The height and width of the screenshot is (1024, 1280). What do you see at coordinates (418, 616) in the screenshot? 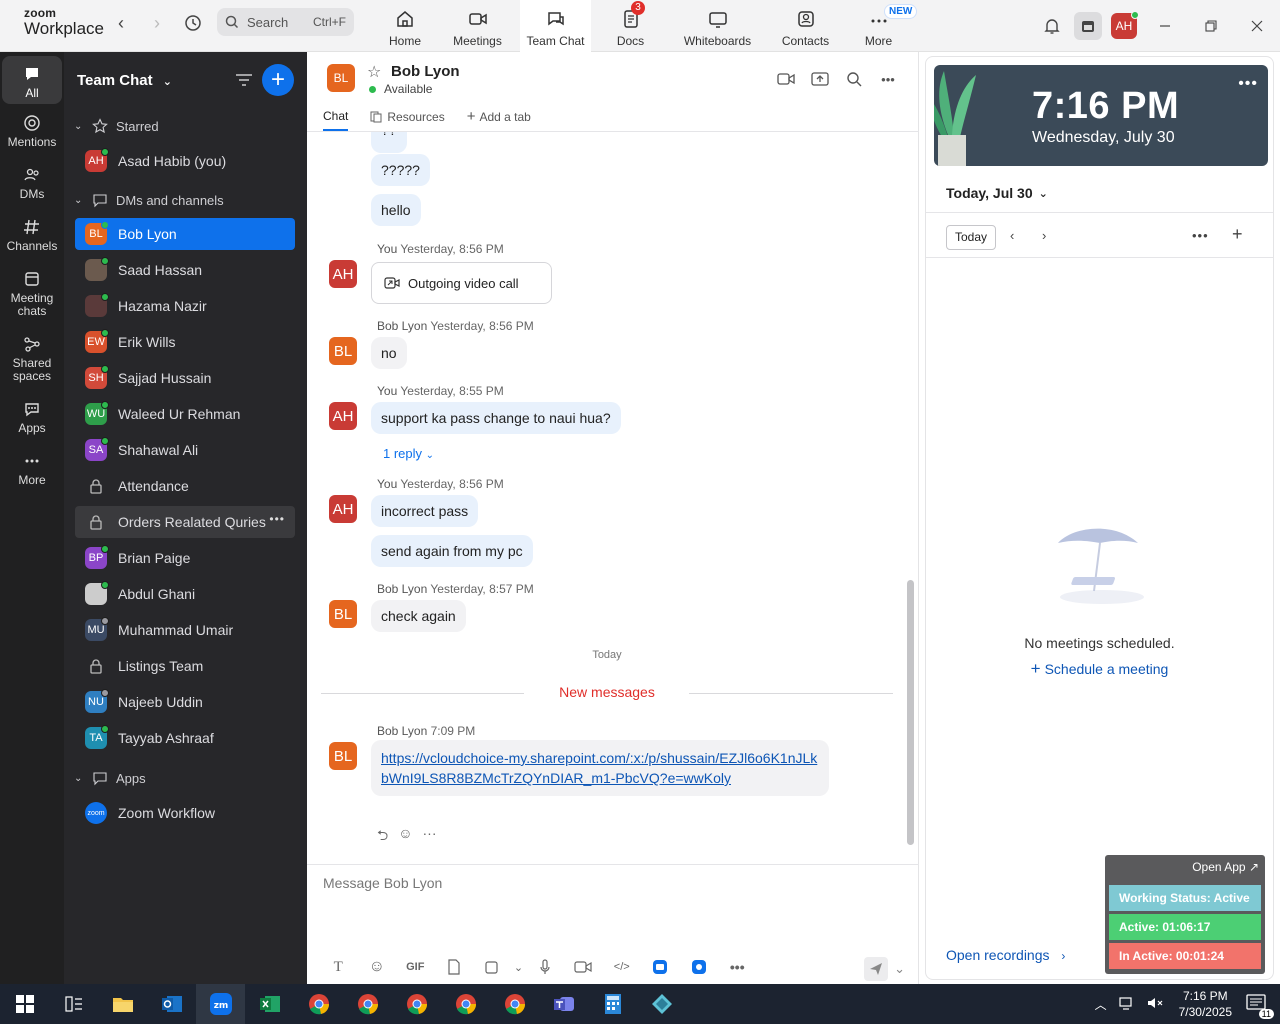
I see `message-bubble: check again` at bounding box center [418, 616].